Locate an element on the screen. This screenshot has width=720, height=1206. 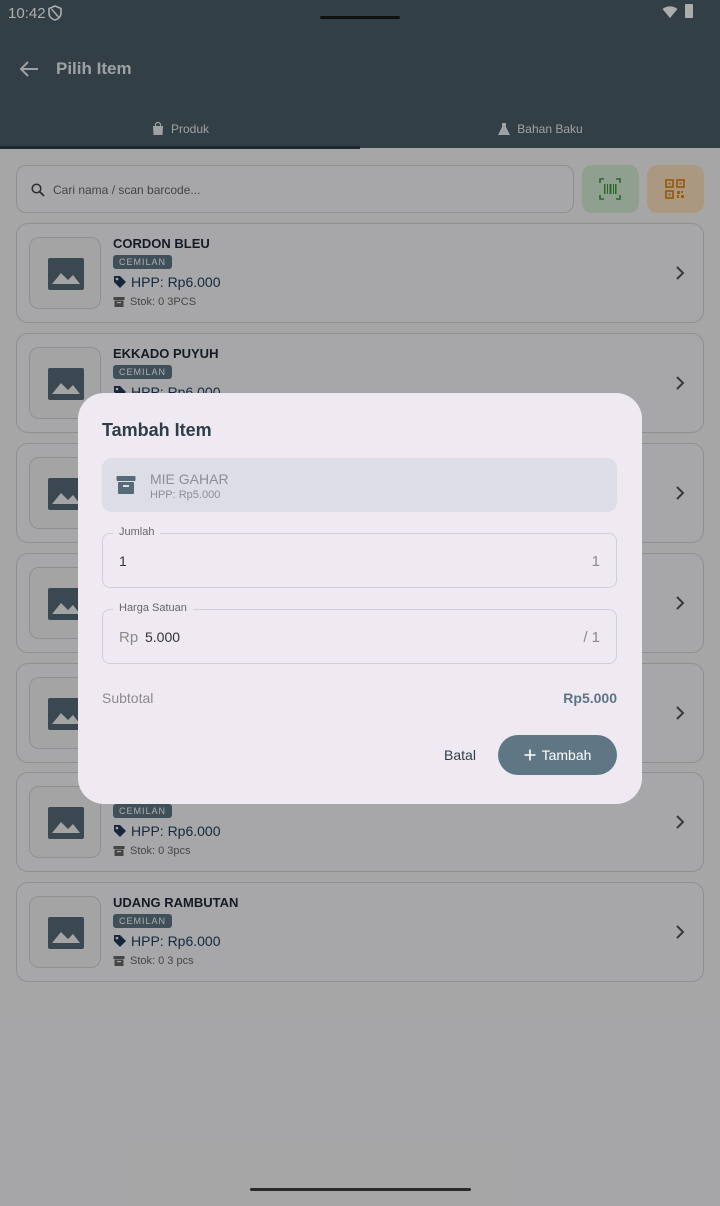
unit-price-field: Harga Satuan Rp 5.000 / 1 is located at coordinates (359, 633).